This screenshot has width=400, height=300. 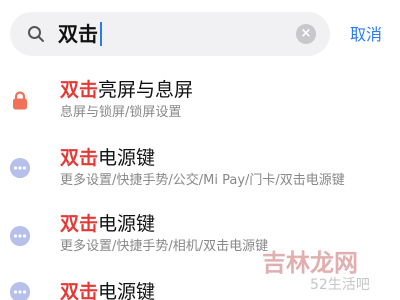 I want to click on search-field: 双击 ×, so click(x=170, y=34).